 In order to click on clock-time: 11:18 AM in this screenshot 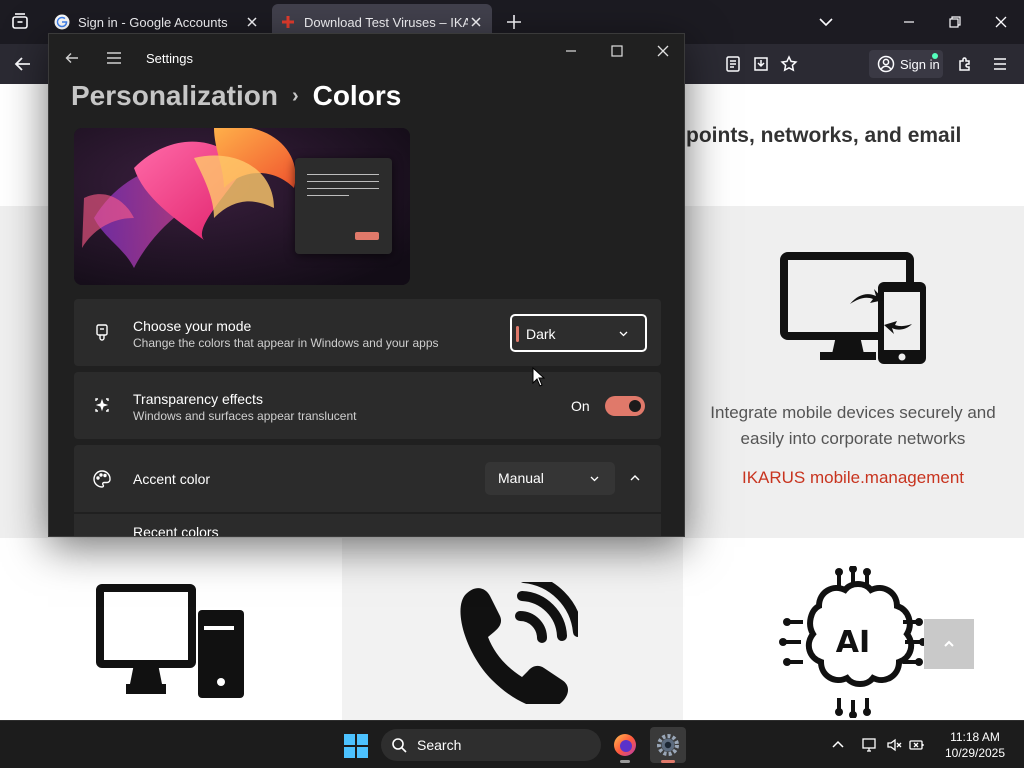, I will do `click(975, 737)`.